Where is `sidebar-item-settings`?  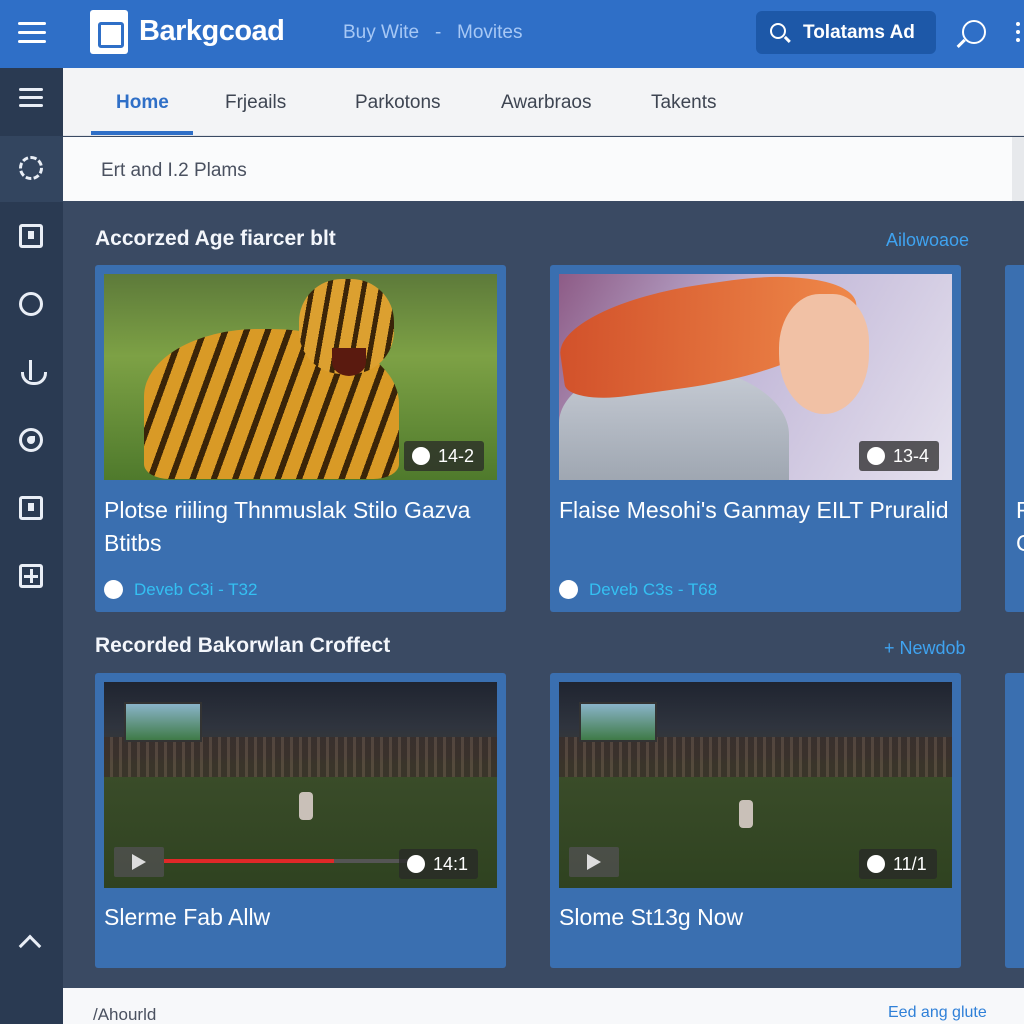 sidebar-item-settings is located at coordinates (31, 169).